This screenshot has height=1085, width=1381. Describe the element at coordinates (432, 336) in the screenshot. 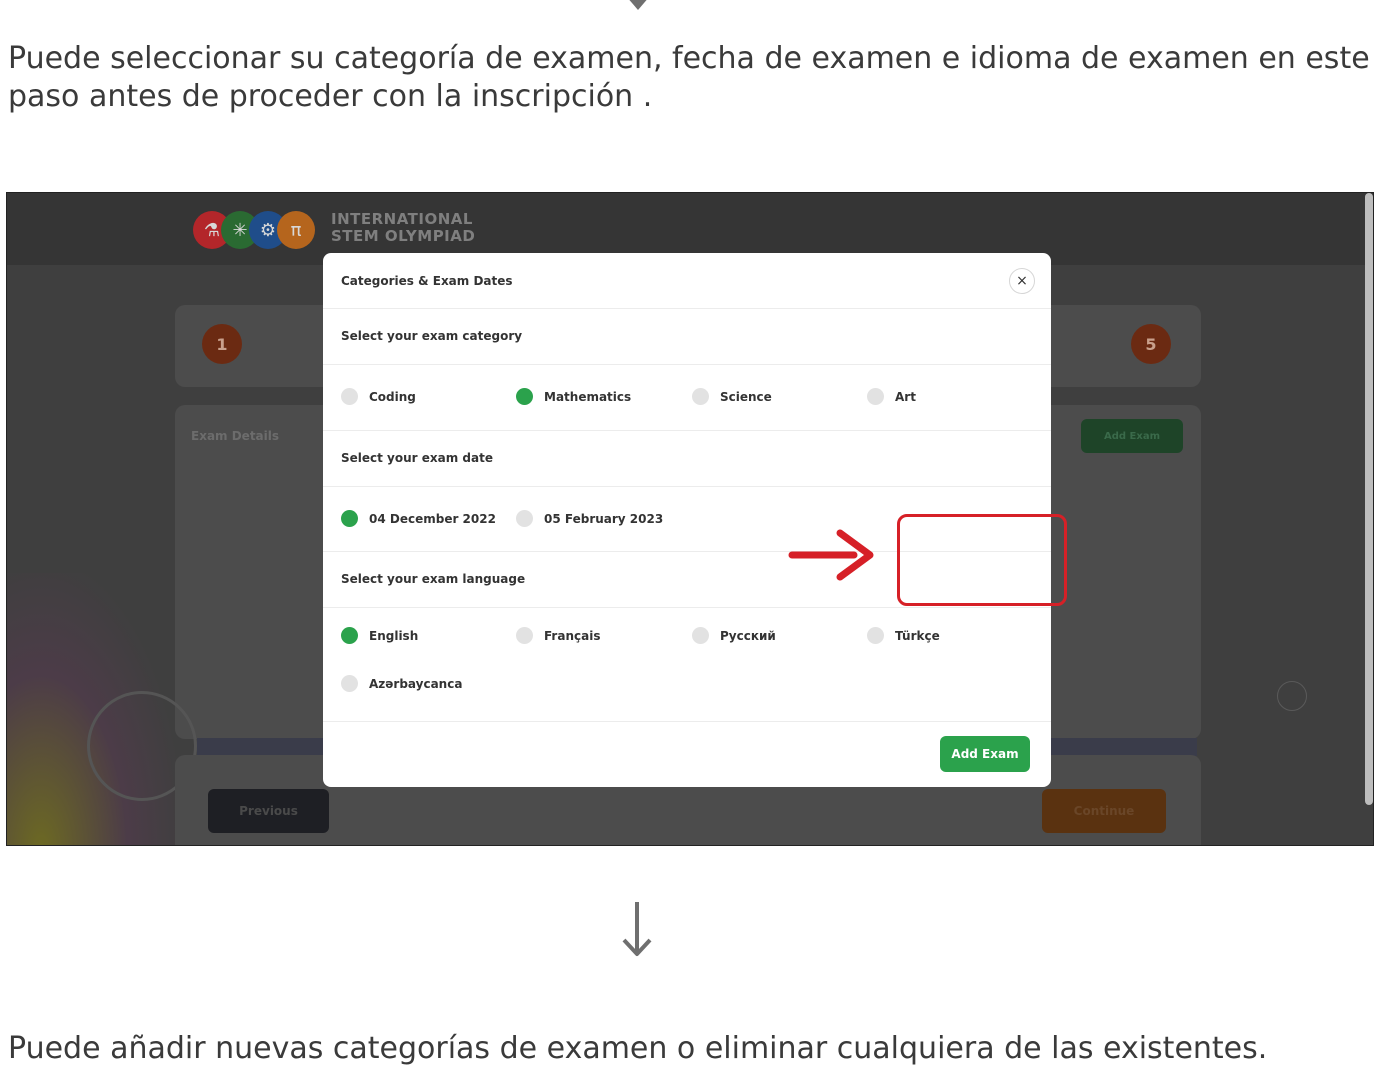

I see `category-title-text: Select your exam category` at that location.